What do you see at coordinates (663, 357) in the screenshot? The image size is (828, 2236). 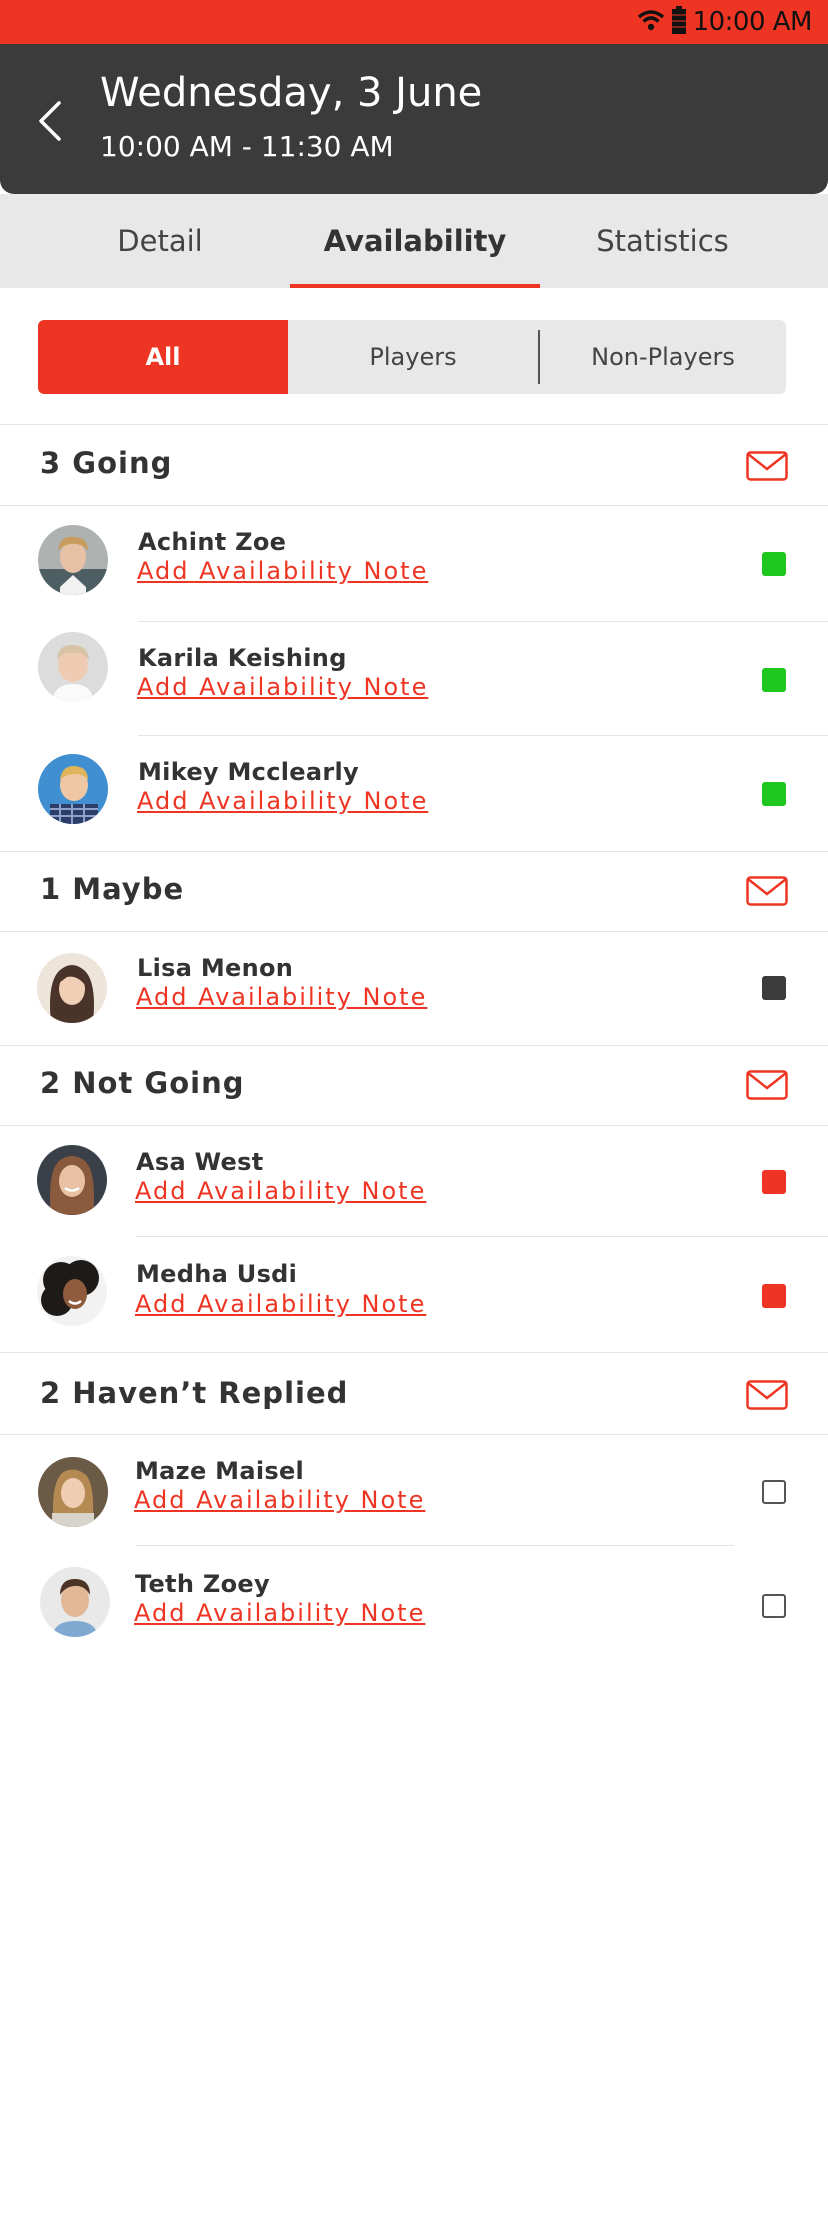 I see `filter-non-players-button: Non-Players` at bounding box center [663, 357].